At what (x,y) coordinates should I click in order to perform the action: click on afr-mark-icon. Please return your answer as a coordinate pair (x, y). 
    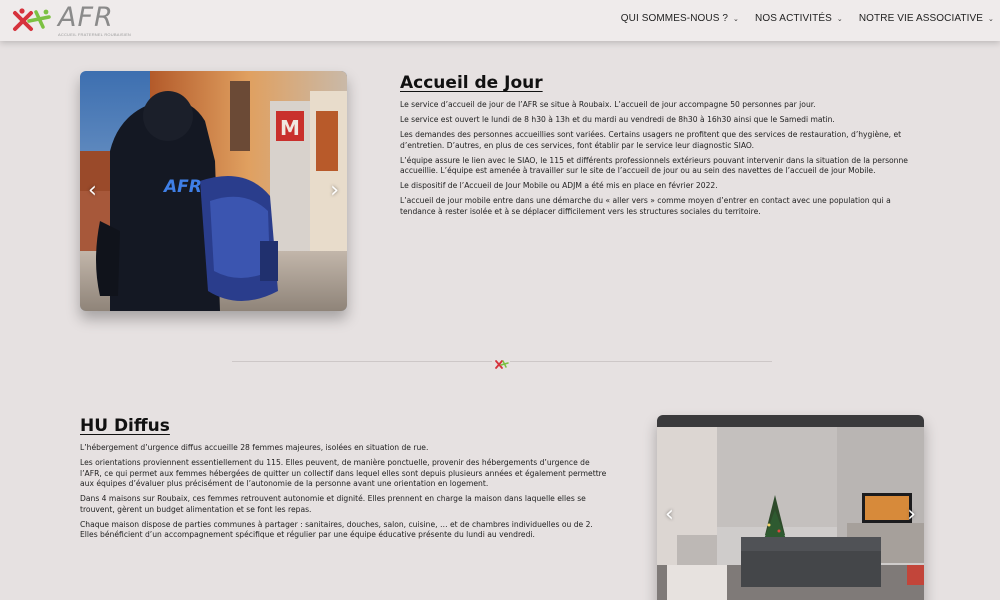
    Looking at the image, I should click on (502, 364).